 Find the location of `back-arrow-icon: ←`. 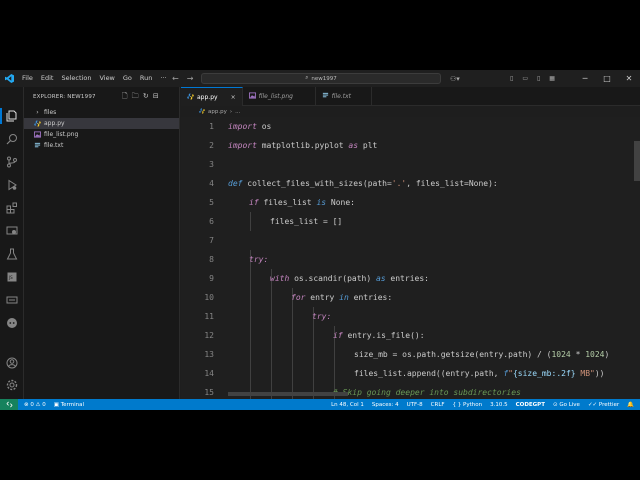

back-arrow-icon: ← is located at coordinates (175, 78).